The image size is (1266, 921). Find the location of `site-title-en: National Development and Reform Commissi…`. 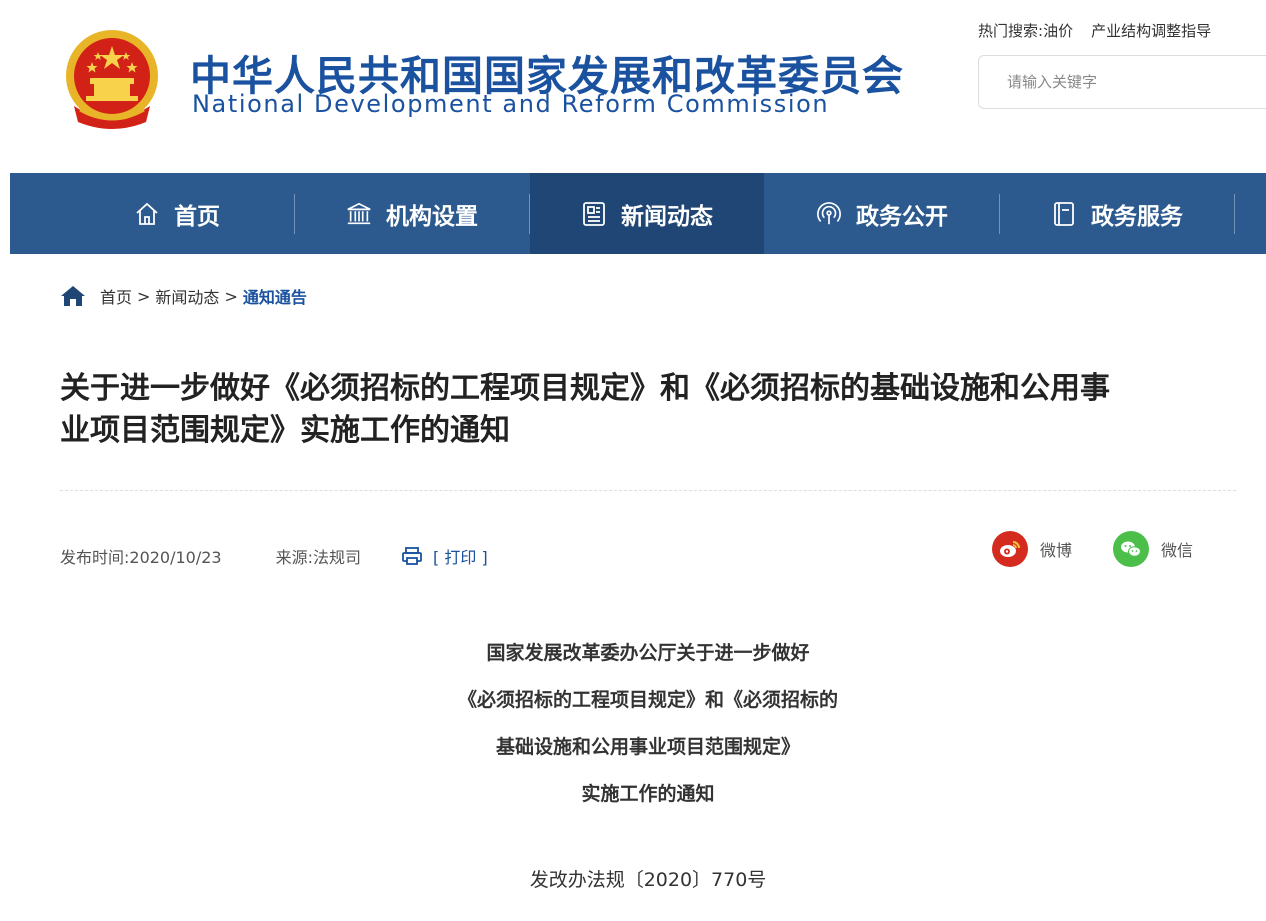

site-title-en: National Development and Reform Commissi… is located at coordinates (511, 104).